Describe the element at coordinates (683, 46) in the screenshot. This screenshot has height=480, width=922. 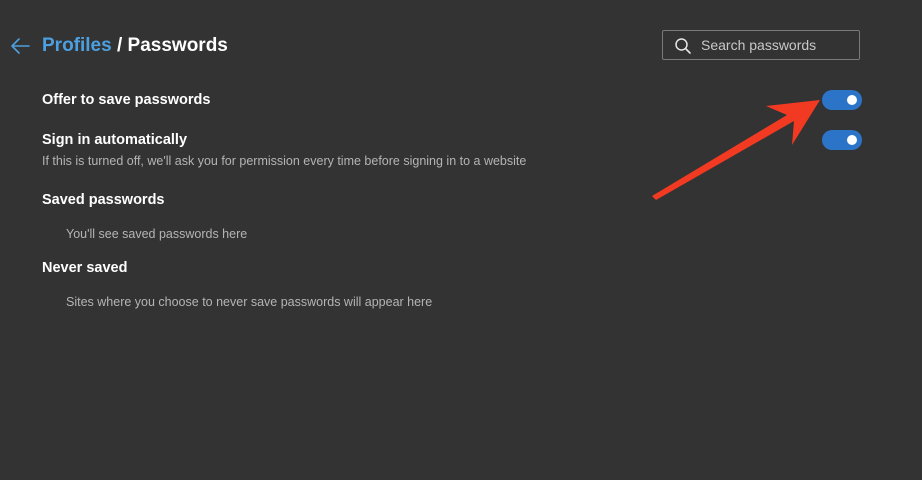
I see `search-icon` at that location.